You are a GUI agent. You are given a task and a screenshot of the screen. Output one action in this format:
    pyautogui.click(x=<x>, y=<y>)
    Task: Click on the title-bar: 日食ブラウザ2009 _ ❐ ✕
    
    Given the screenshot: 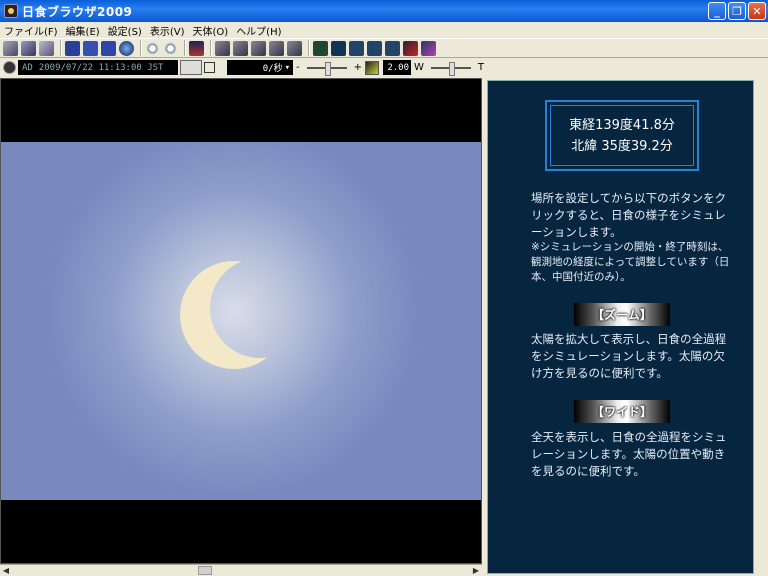 What is the action you would take?
    pyautogui.click(x=384, y=11)
    